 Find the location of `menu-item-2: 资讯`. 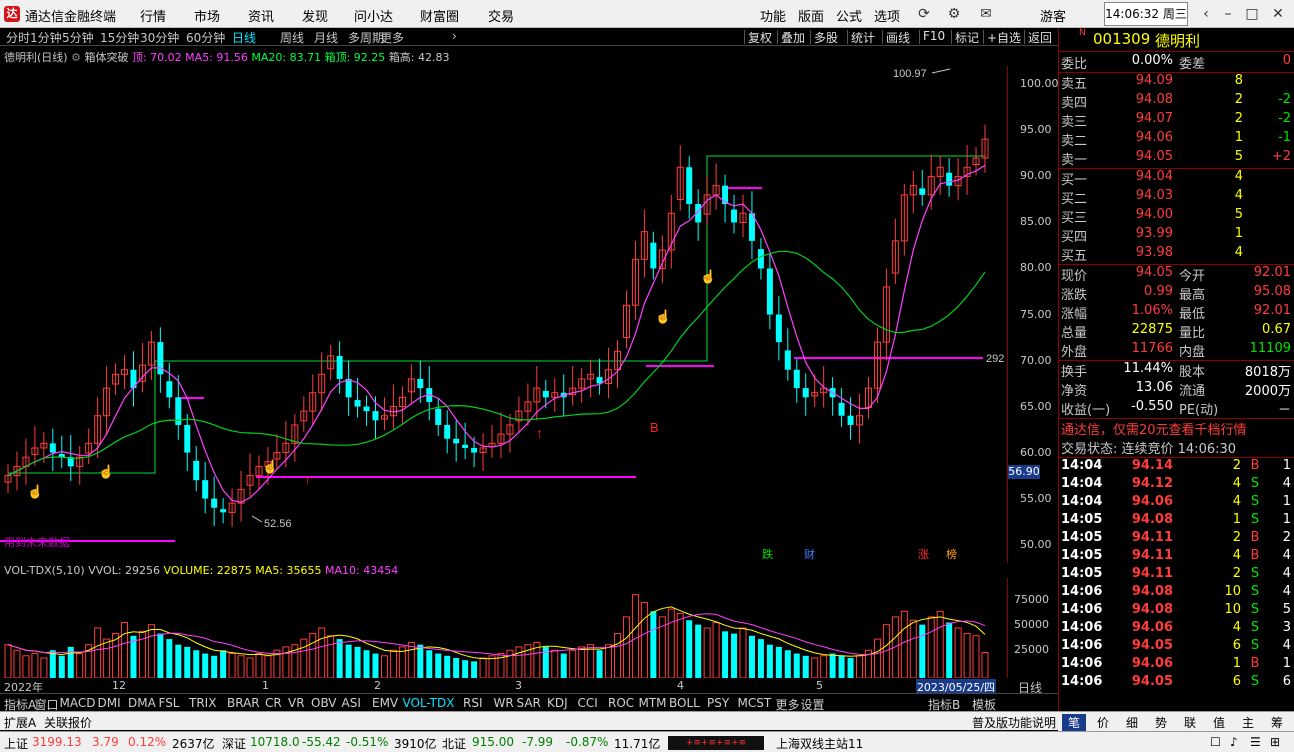

menu-item-2: 资讯 is located at coordinates (261, 15).